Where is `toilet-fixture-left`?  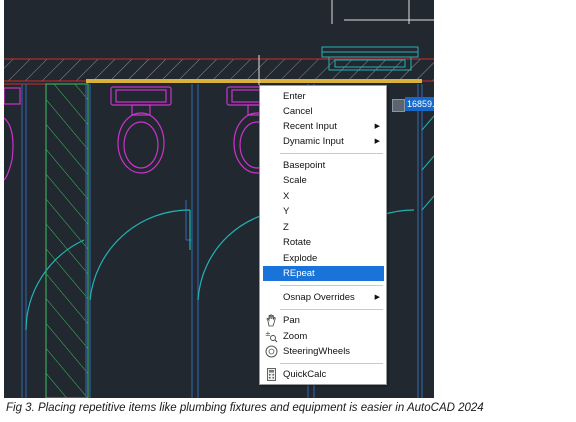 toilet-fixture-left is located at coordinates (12, 134).